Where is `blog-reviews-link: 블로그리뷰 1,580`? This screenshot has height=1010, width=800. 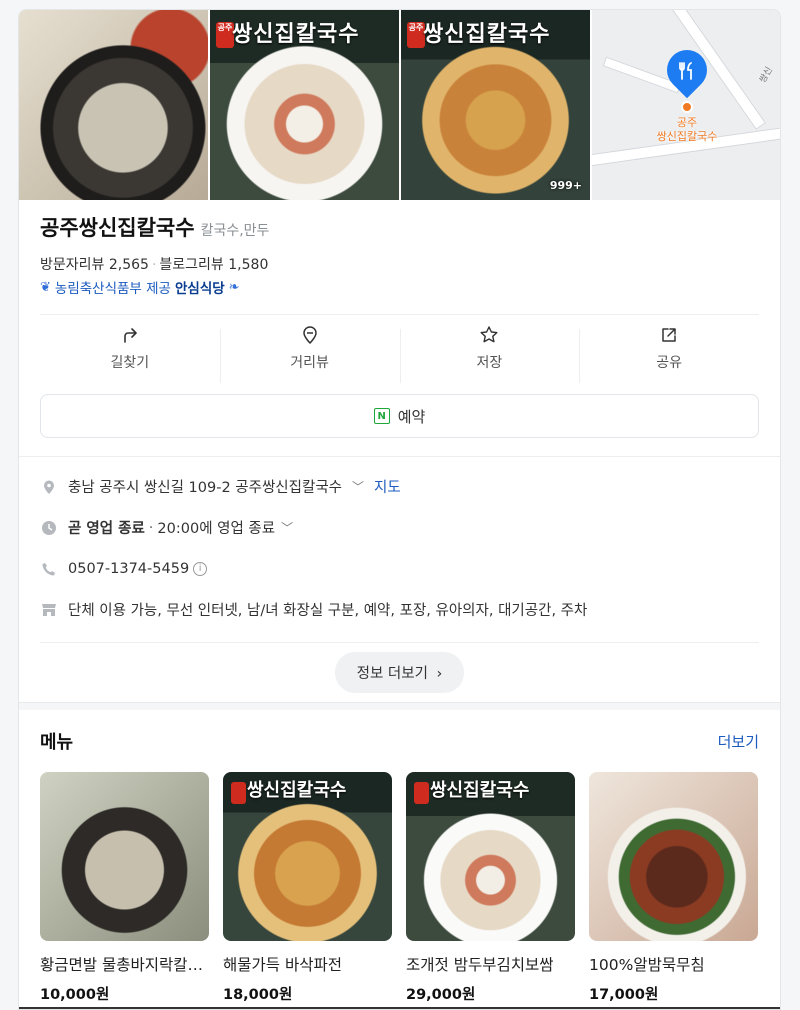 blog-reviews-link: 블로그리뷰 1,580 is located at coordinates (213, 265).